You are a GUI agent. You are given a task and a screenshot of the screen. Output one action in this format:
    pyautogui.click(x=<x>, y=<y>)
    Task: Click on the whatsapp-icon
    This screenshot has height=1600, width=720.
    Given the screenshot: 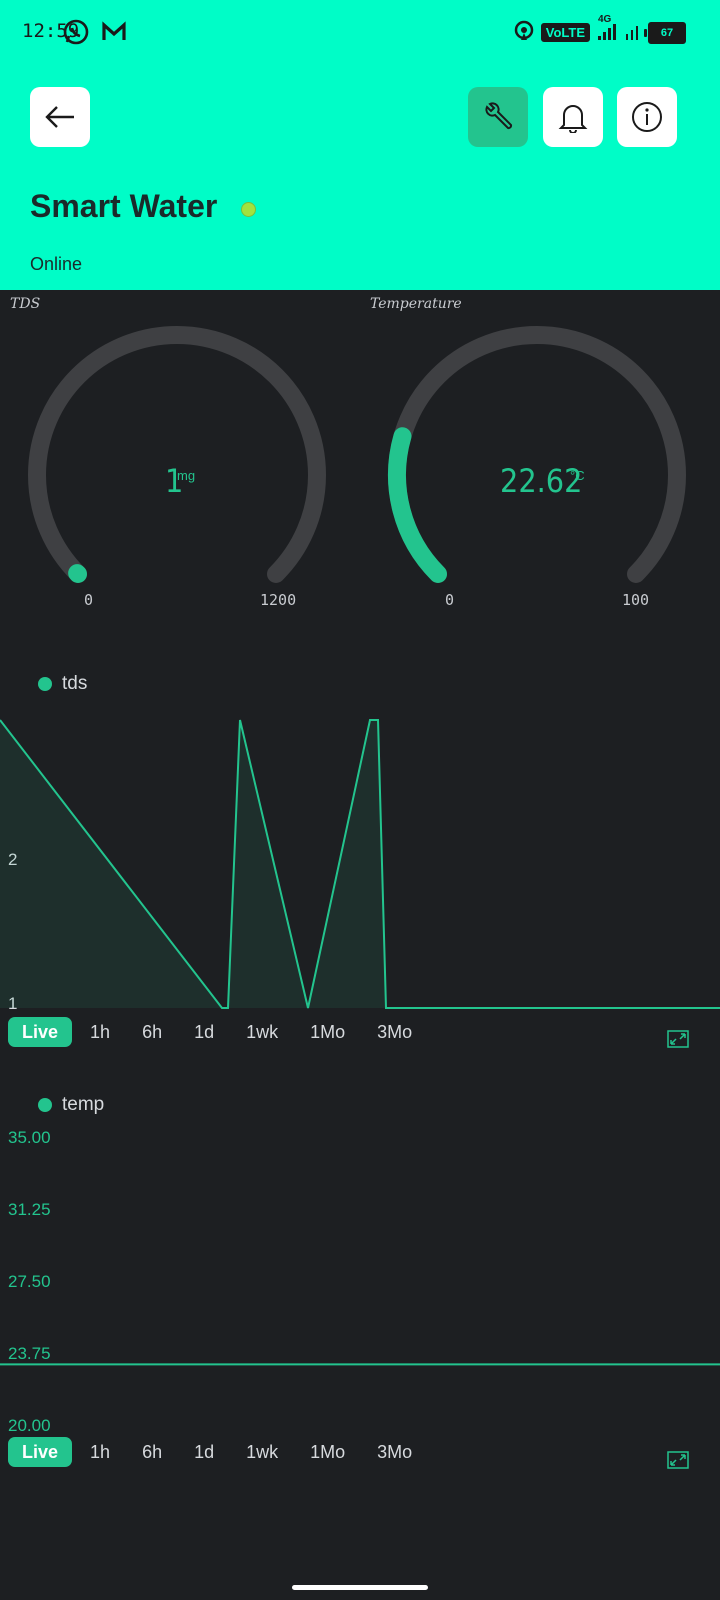 What is the action you would take?
    pyautogui.click(x=76, y=34)
    